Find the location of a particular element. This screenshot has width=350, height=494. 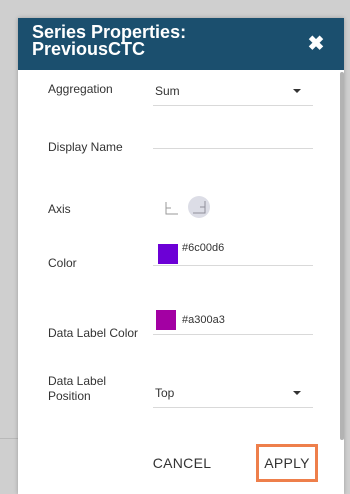

close-icon: ✖ is located at coordinates (316, 44).